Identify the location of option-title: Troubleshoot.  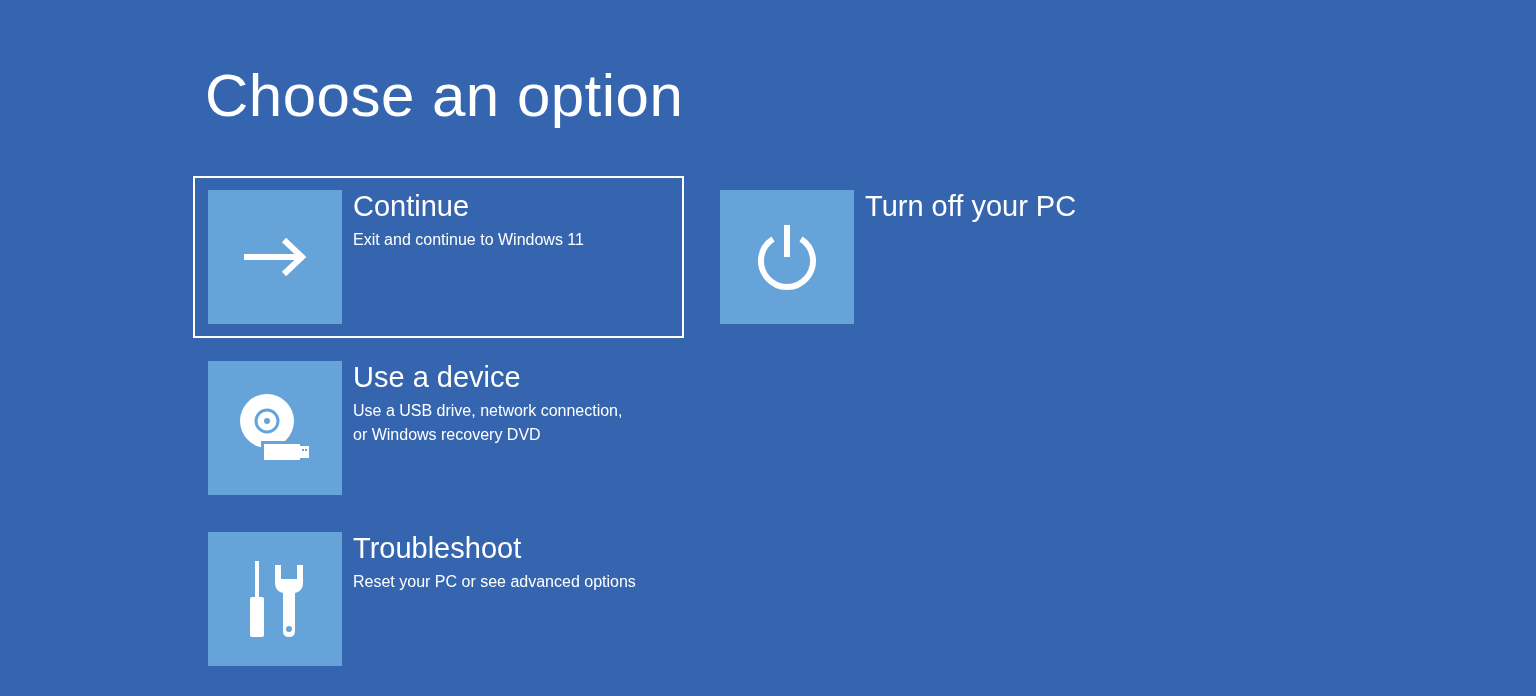
(438, 548).